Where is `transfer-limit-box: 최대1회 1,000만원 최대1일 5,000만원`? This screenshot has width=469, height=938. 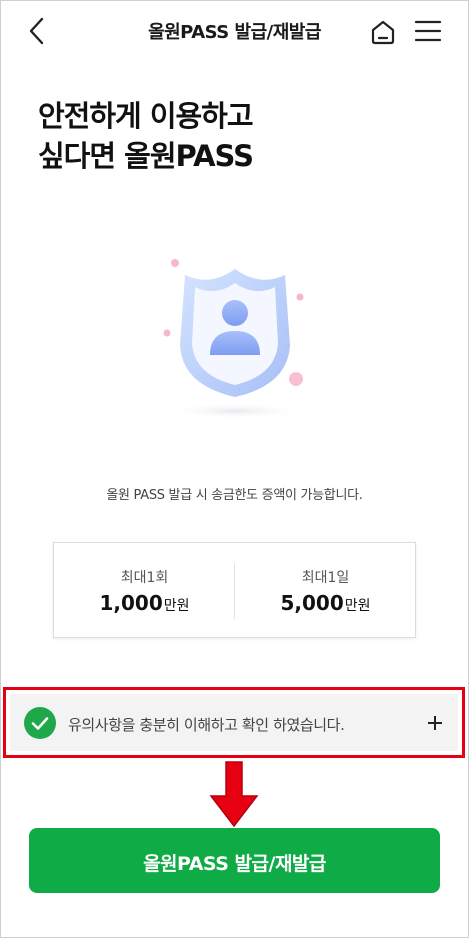
transfer-limit-box: 최대1회 1,000만원 최대1일 5,000만원 is located at coordinates (234, 590).